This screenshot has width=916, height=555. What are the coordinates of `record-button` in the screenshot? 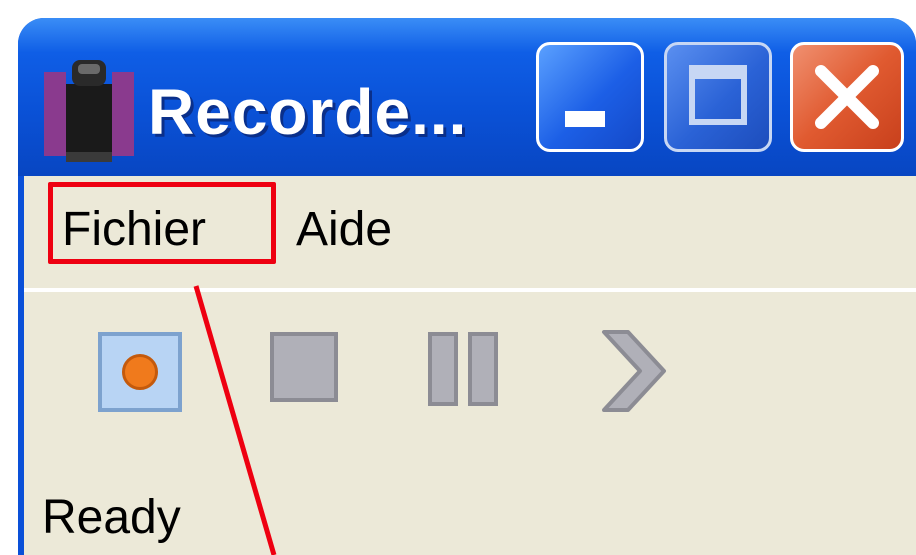 It's located at (140, 372).